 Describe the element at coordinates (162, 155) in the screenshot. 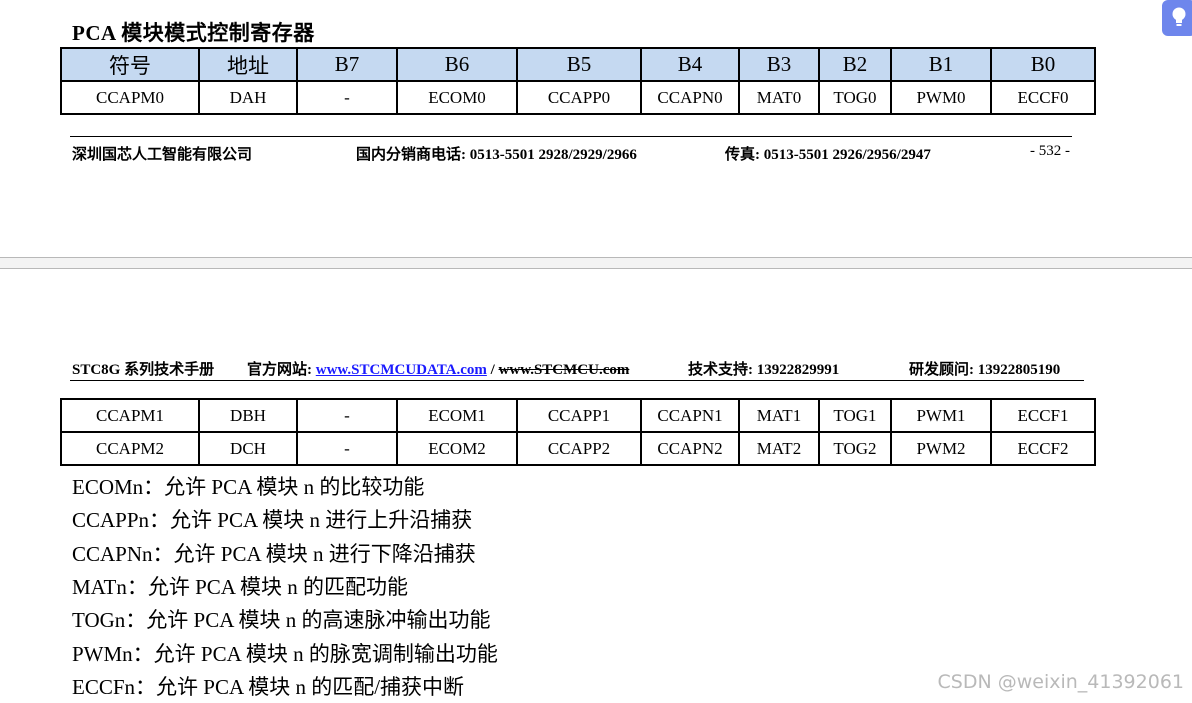

I see `footer-company: 深圳国芯人工智能有限公司` at that location.